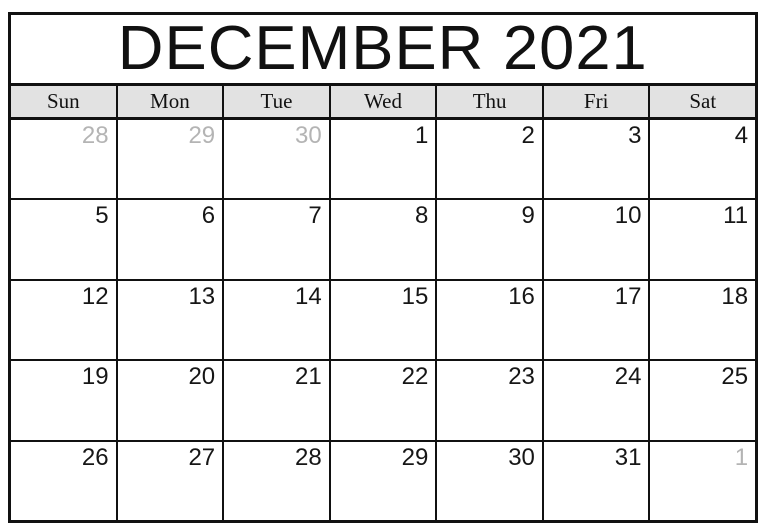  What do you see at coordinates (171, 400) in the screenshot?
I see `calendar-day-cell: 20` at bounding box center [171, 400].